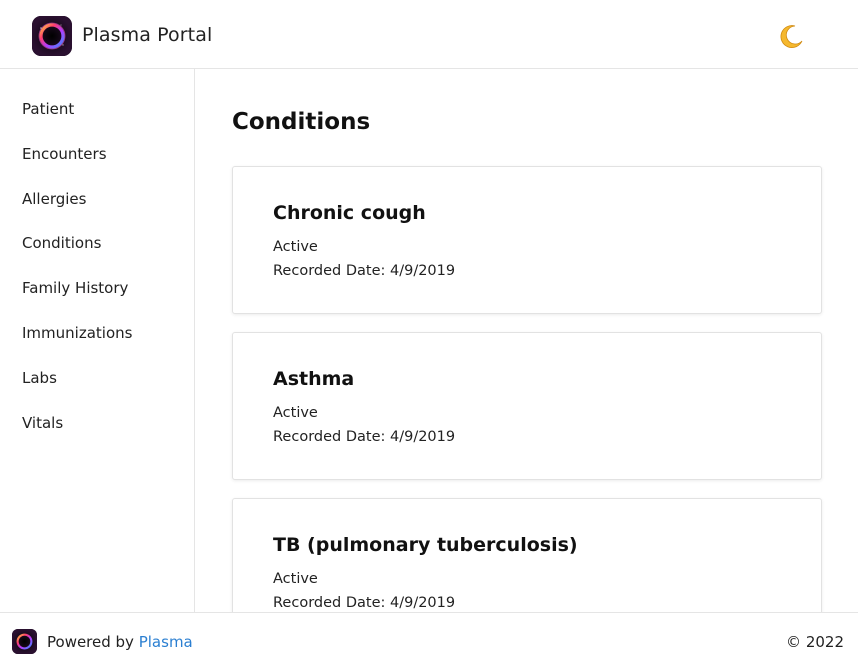  I want to click on sidebar-item-immunizations: Immunizations, so click(77, 333).